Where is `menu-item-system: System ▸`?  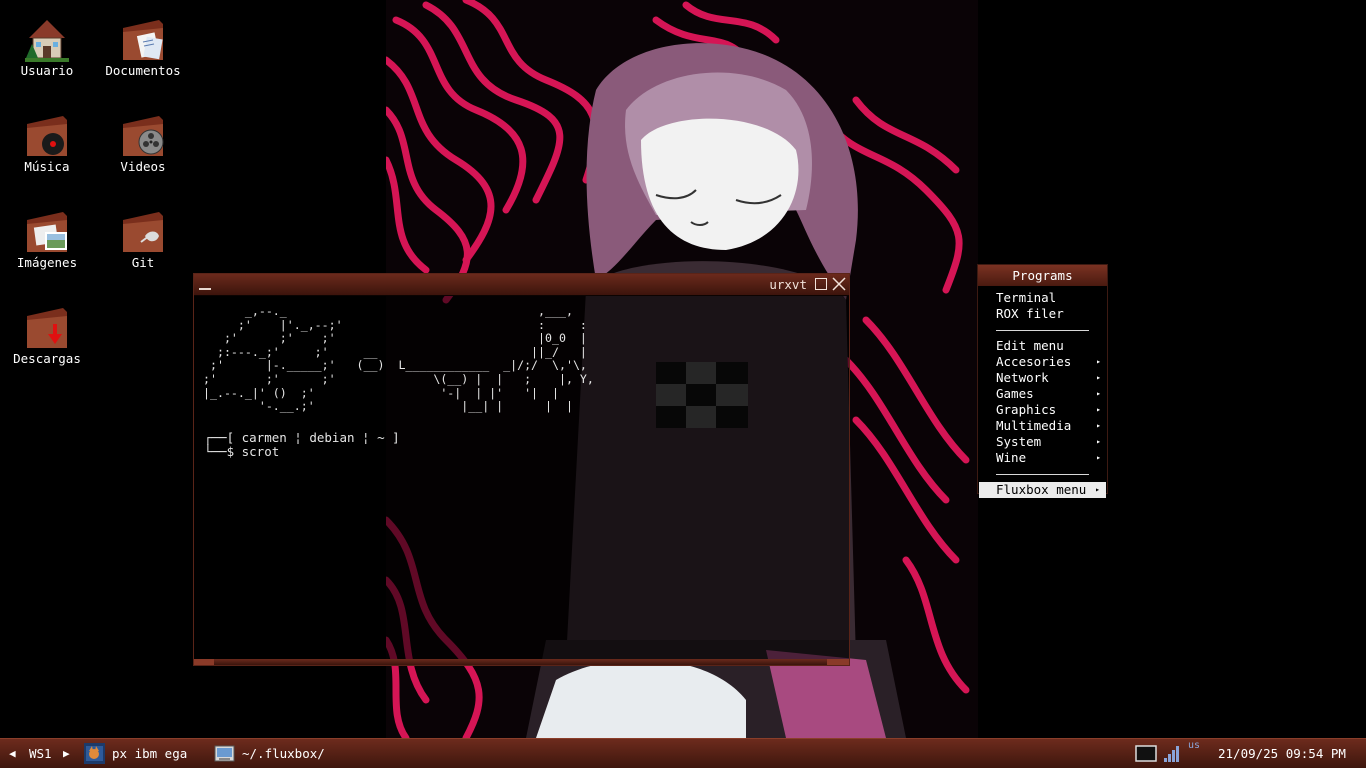
menu-item-system: System ▸ is located at coordinates (1042, 442).